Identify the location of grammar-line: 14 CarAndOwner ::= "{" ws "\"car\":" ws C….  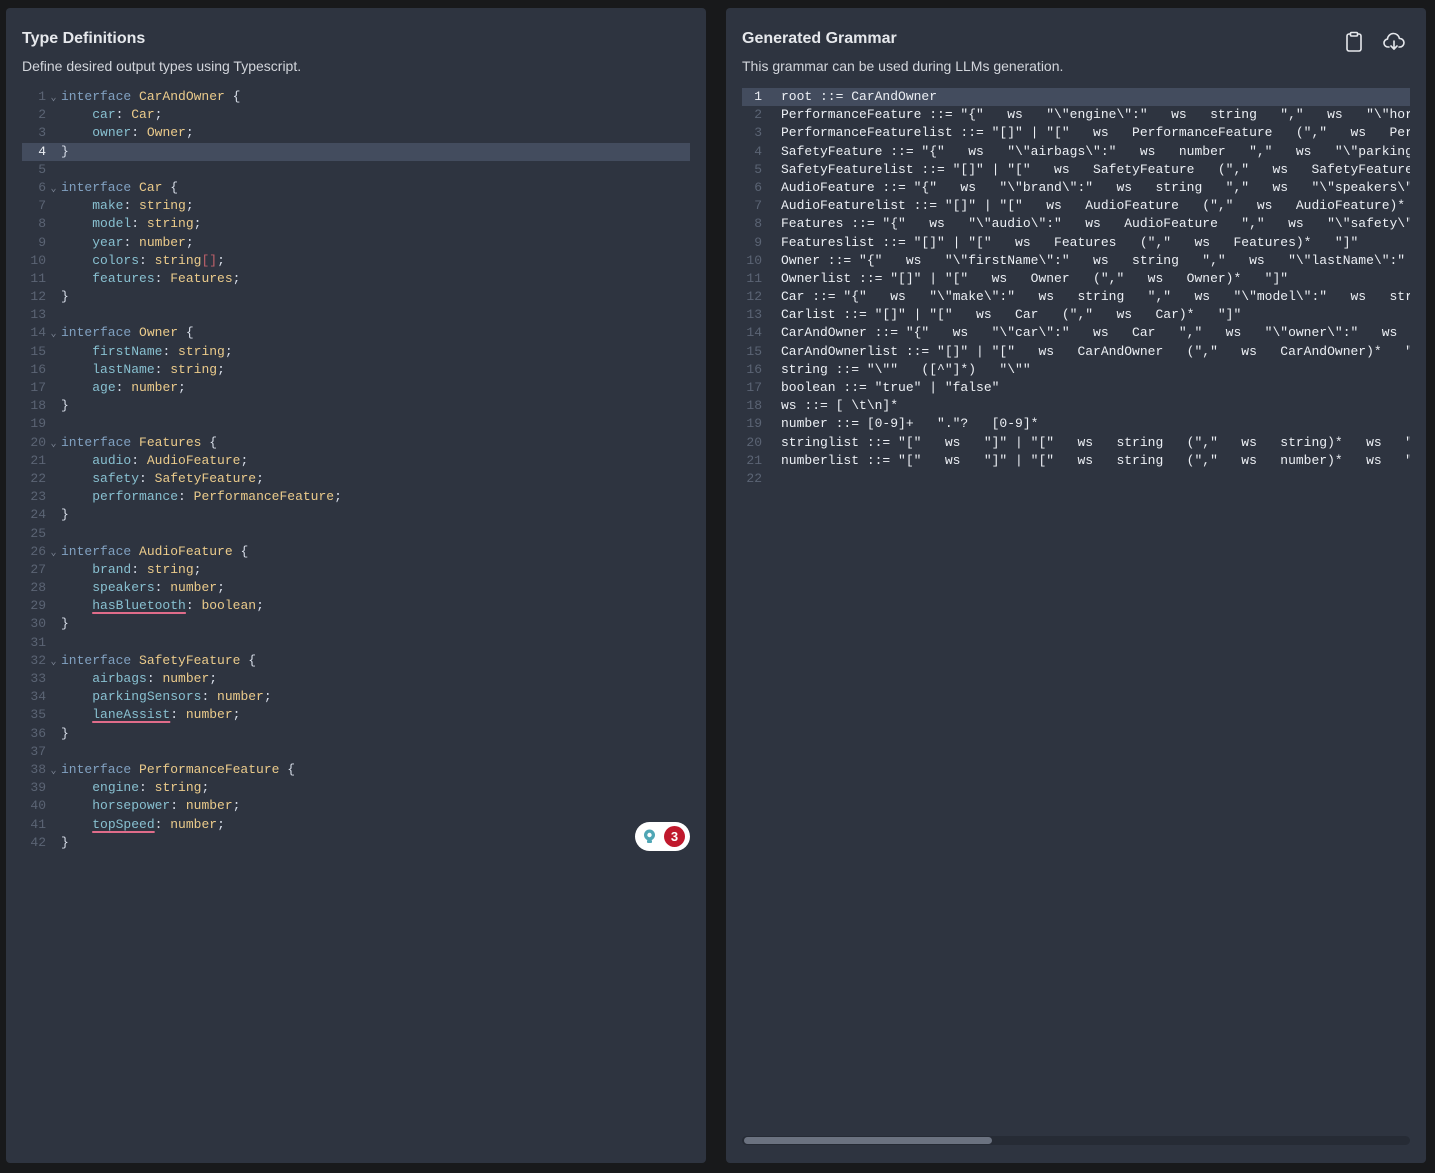
(1076, 333).